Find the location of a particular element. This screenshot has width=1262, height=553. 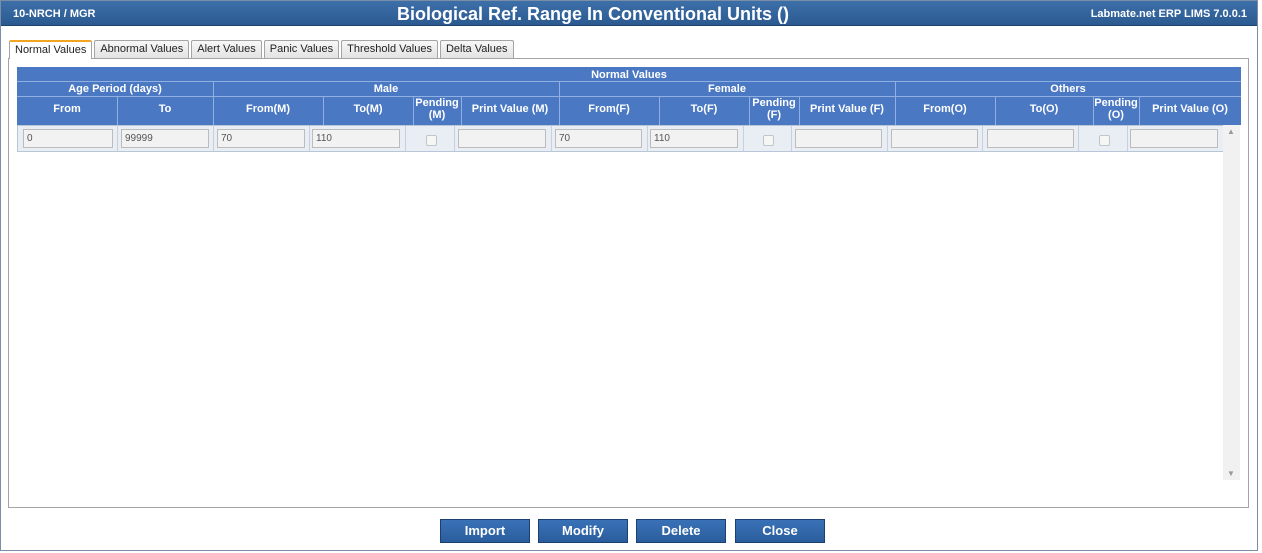

close-button: Close is located at coordinates (780, 531).